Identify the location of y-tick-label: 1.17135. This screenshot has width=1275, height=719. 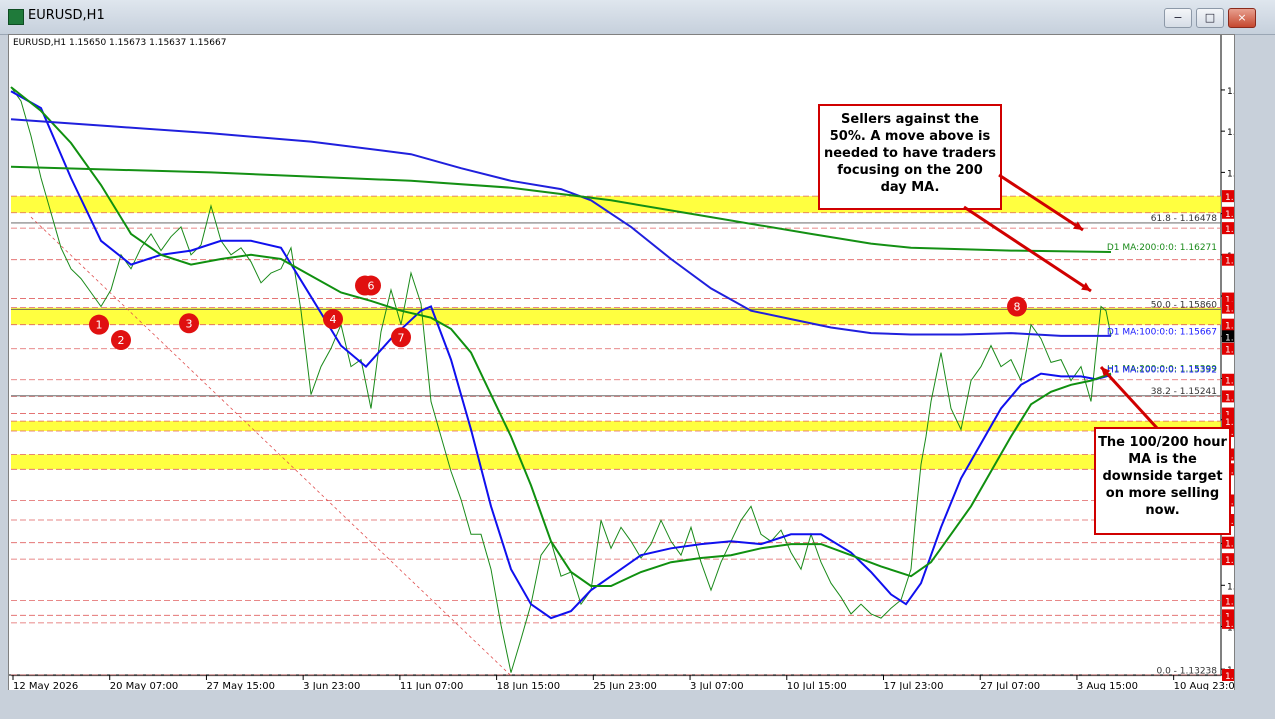
(1230, 133).